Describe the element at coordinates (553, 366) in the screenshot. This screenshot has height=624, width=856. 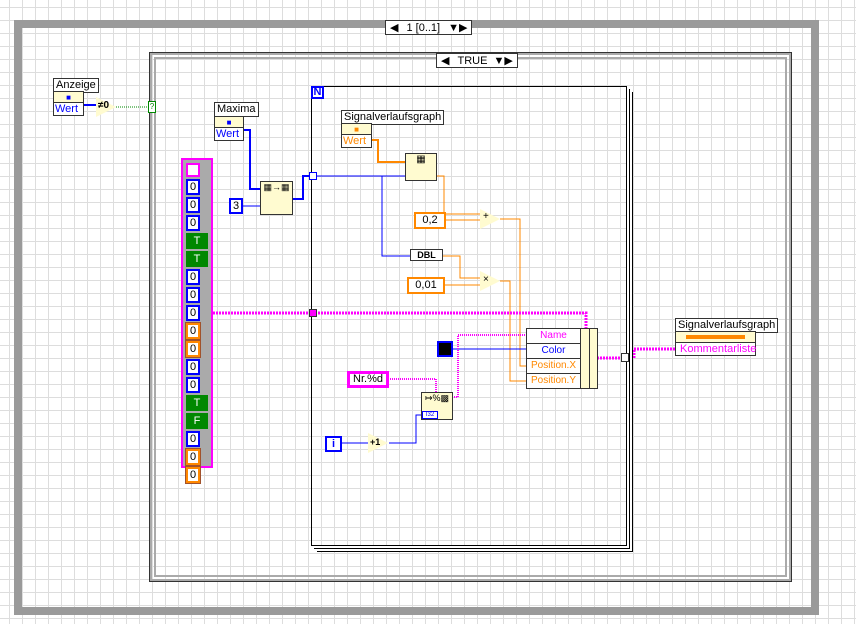
I see `bundle-field: Position.X` at that location.